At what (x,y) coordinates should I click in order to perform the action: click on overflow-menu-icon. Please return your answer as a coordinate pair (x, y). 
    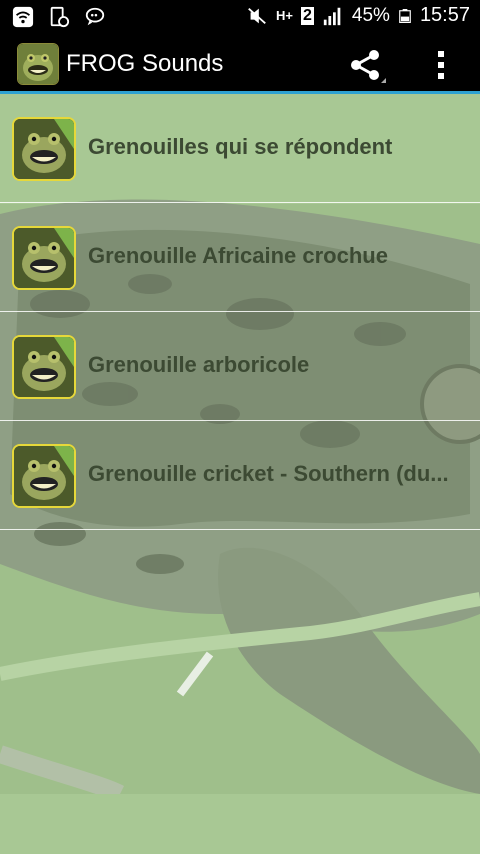
    Looking at the image, I should click on (441, 65).